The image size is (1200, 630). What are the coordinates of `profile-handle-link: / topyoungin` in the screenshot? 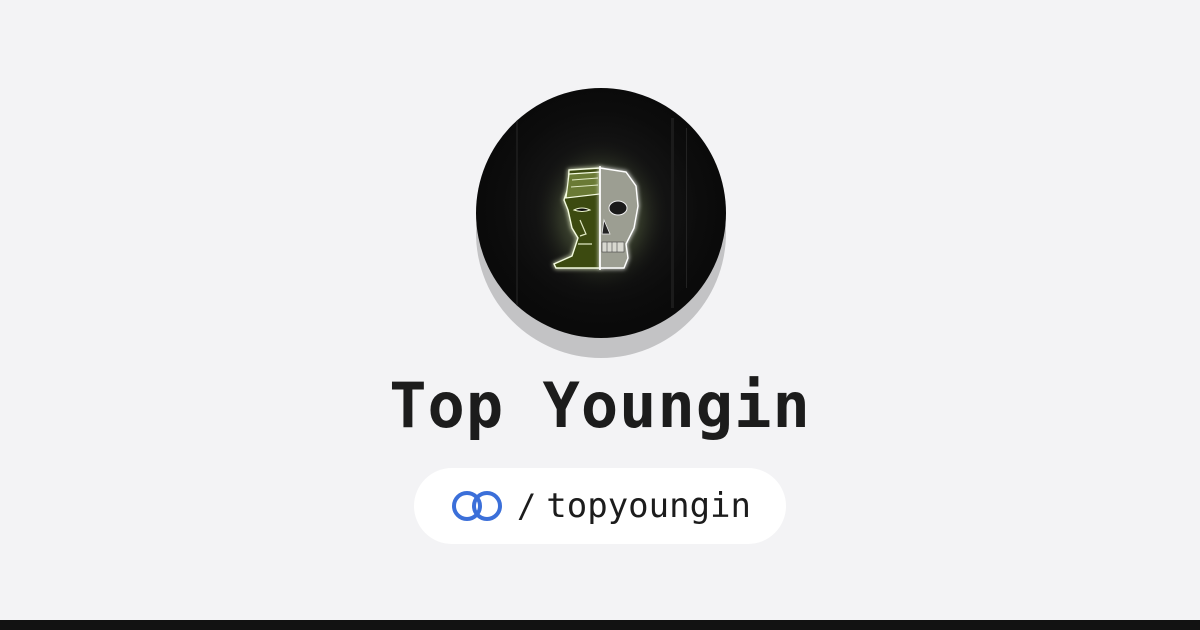 It's located at (600, 506).